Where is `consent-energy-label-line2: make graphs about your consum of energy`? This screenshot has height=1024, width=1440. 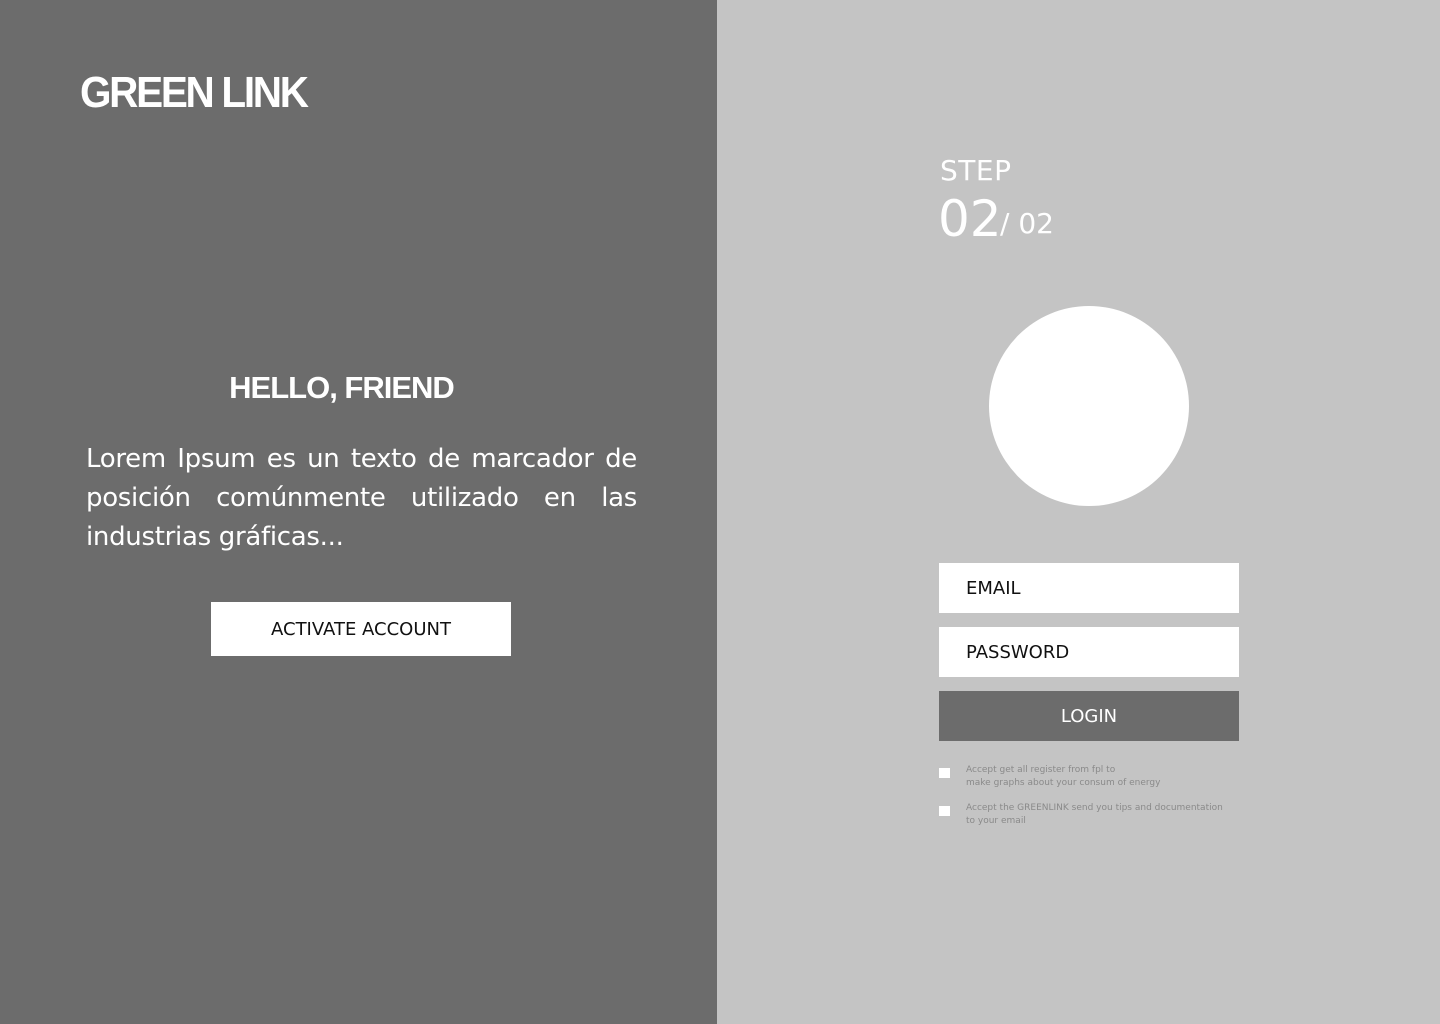
consent-energy-label-line2: make graphs about your consum of energy is located at coordinates (1063, 783).